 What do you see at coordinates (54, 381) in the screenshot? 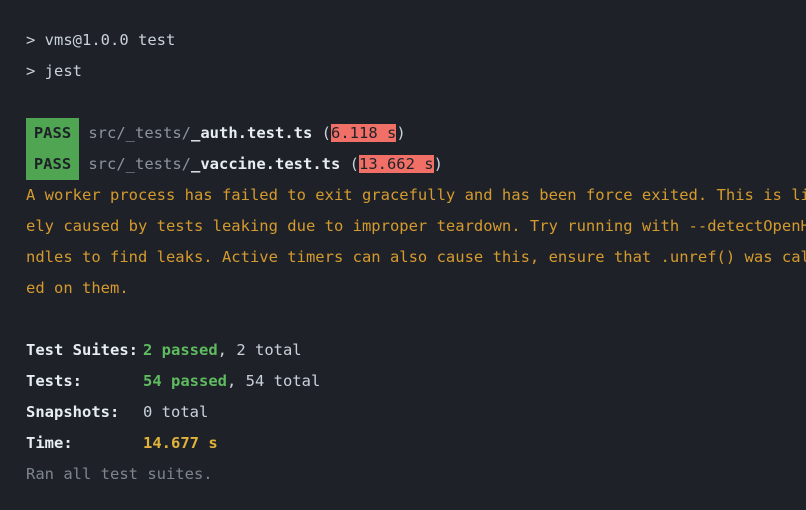
I see `summary-label: Tests:` at bounding box center [54, 381].